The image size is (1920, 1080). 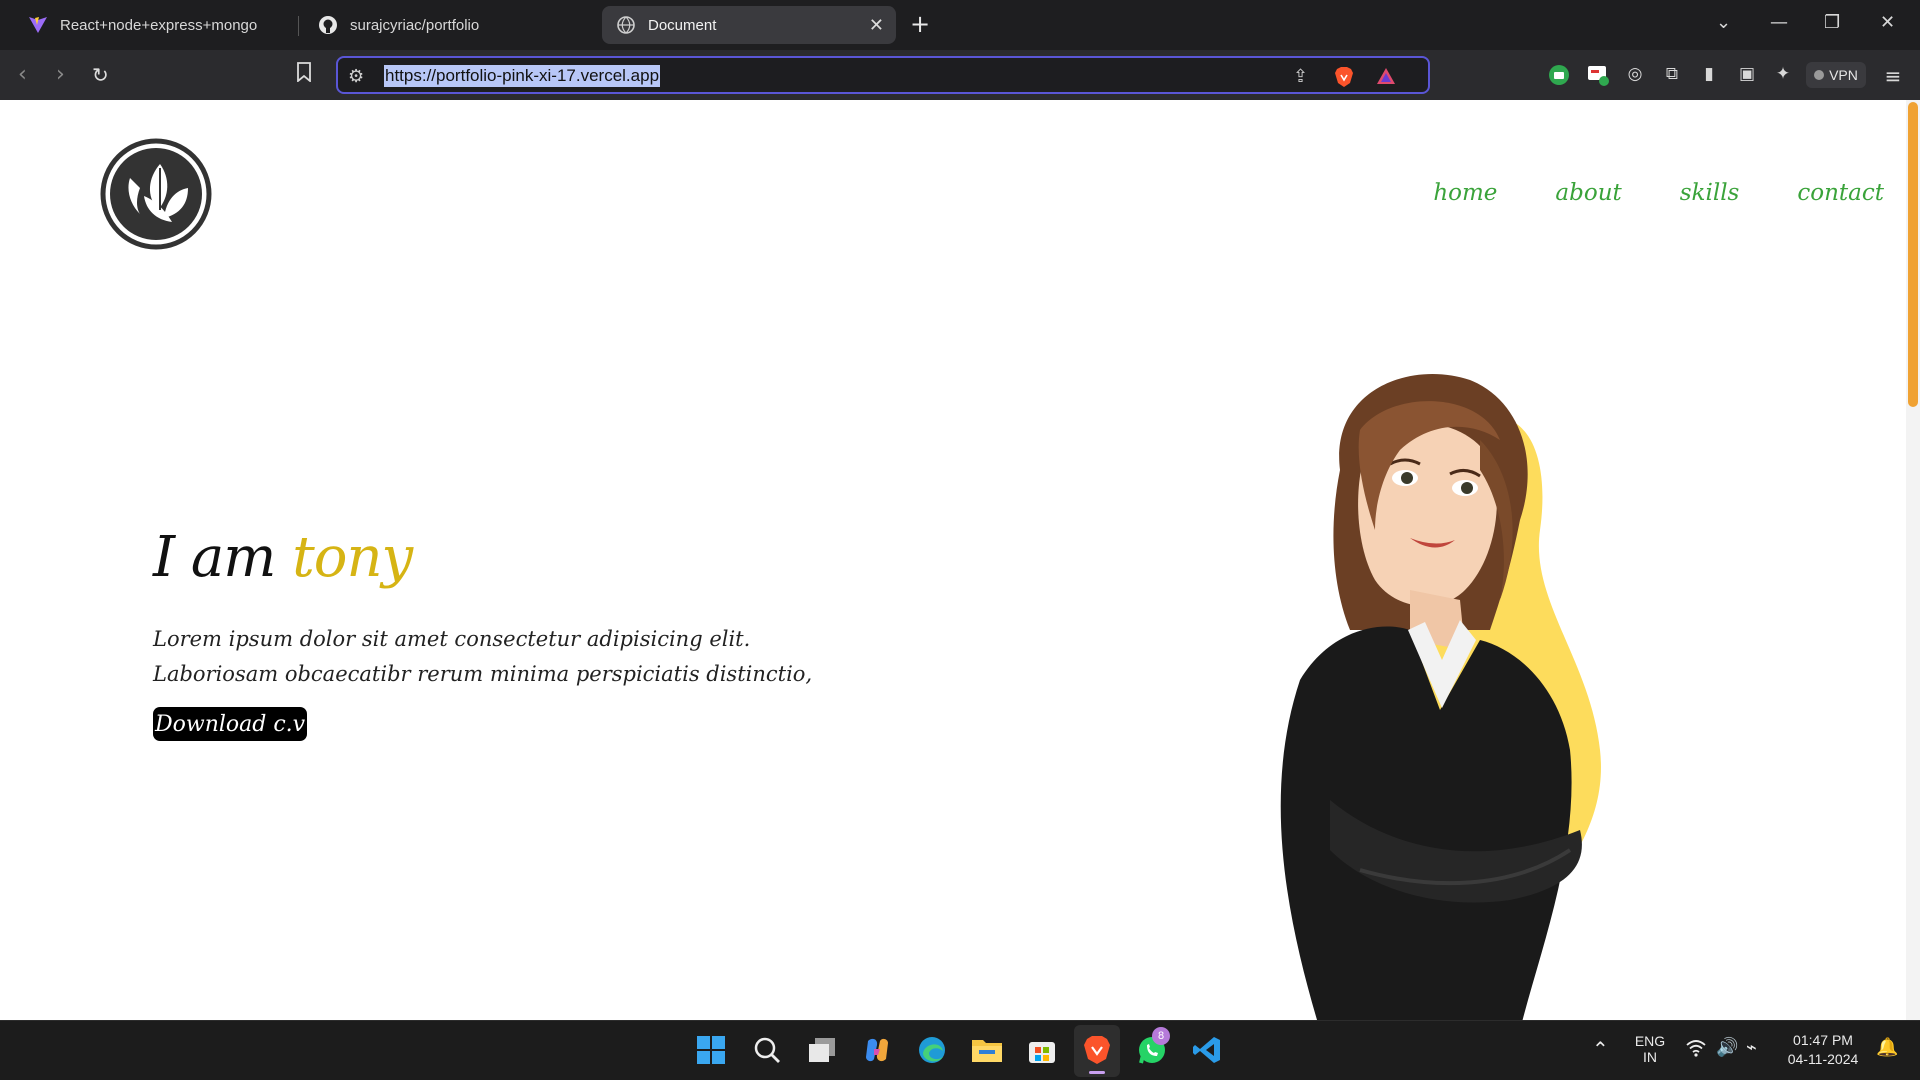 I want to click on region-line: IN, so click(x=1650, y=1057).